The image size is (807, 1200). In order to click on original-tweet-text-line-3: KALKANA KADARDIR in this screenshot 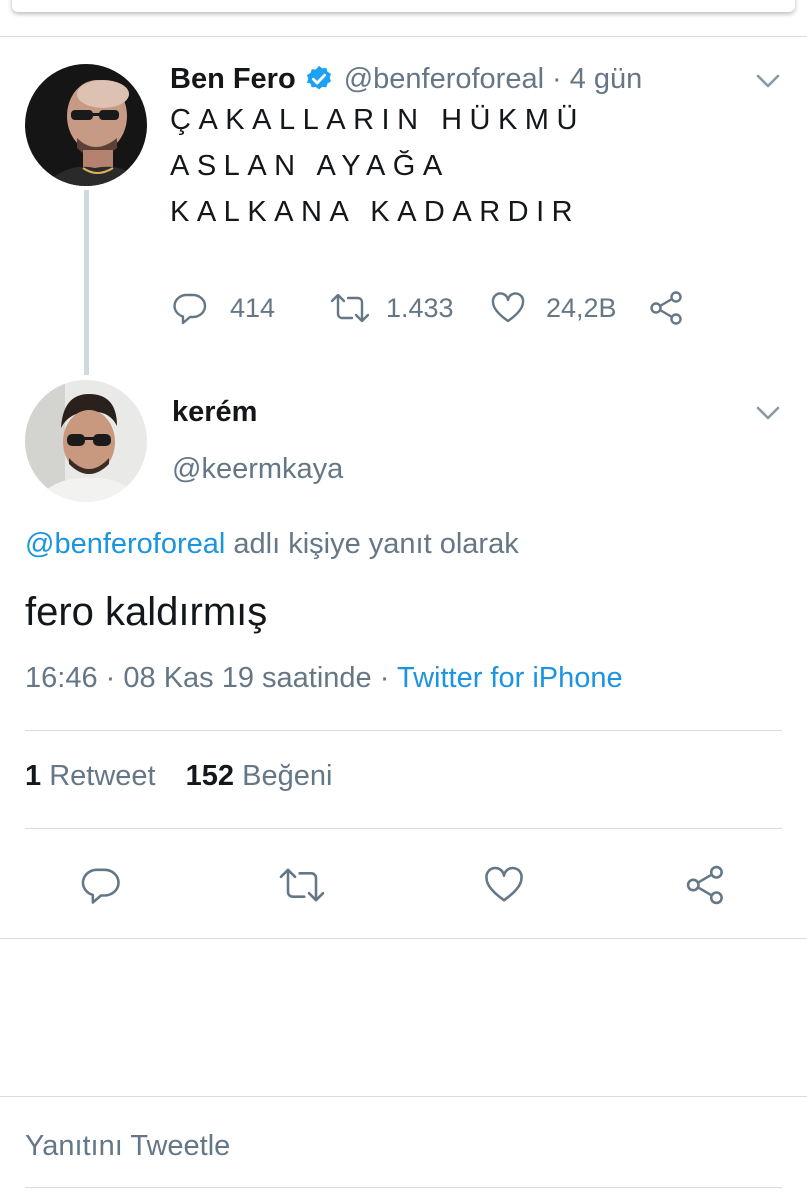, I will do `click(375, 212)`.